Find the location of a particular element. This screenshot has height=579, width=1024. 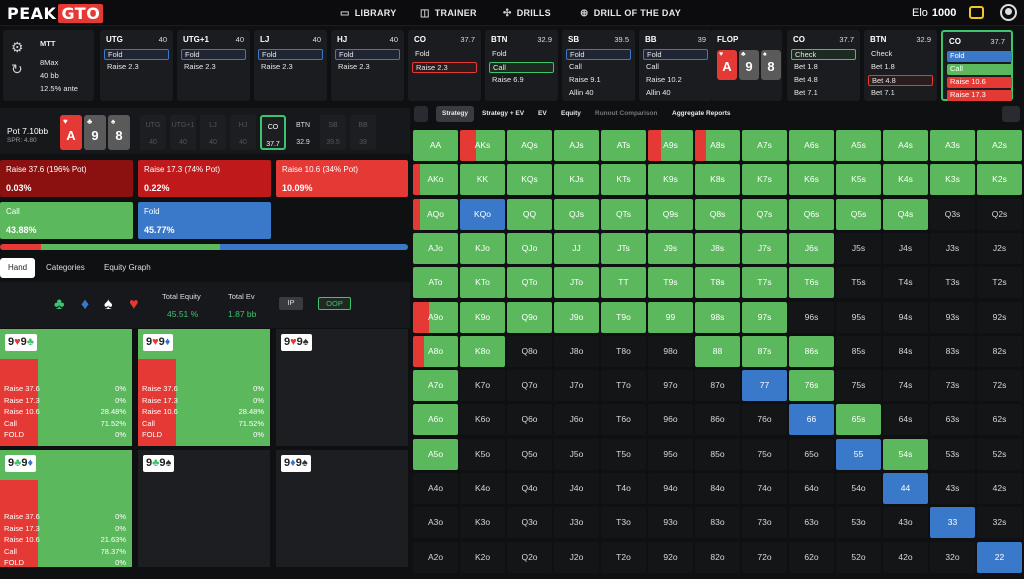

ip-button: IP is located at coordinates (291, 303).